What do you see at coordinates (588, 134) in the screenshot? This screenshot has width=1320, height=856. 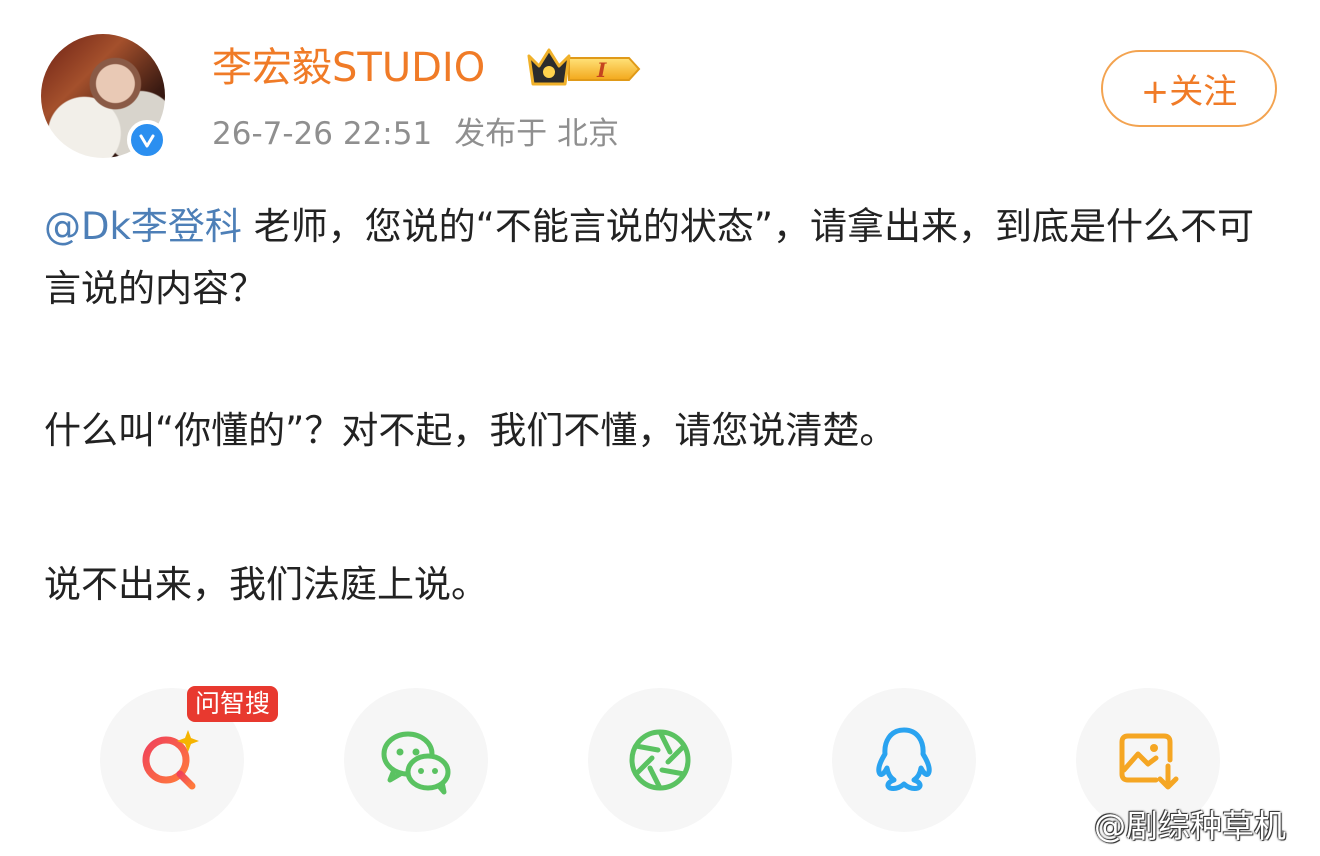 I see `location: 北京` at bounding box center [588, 134].